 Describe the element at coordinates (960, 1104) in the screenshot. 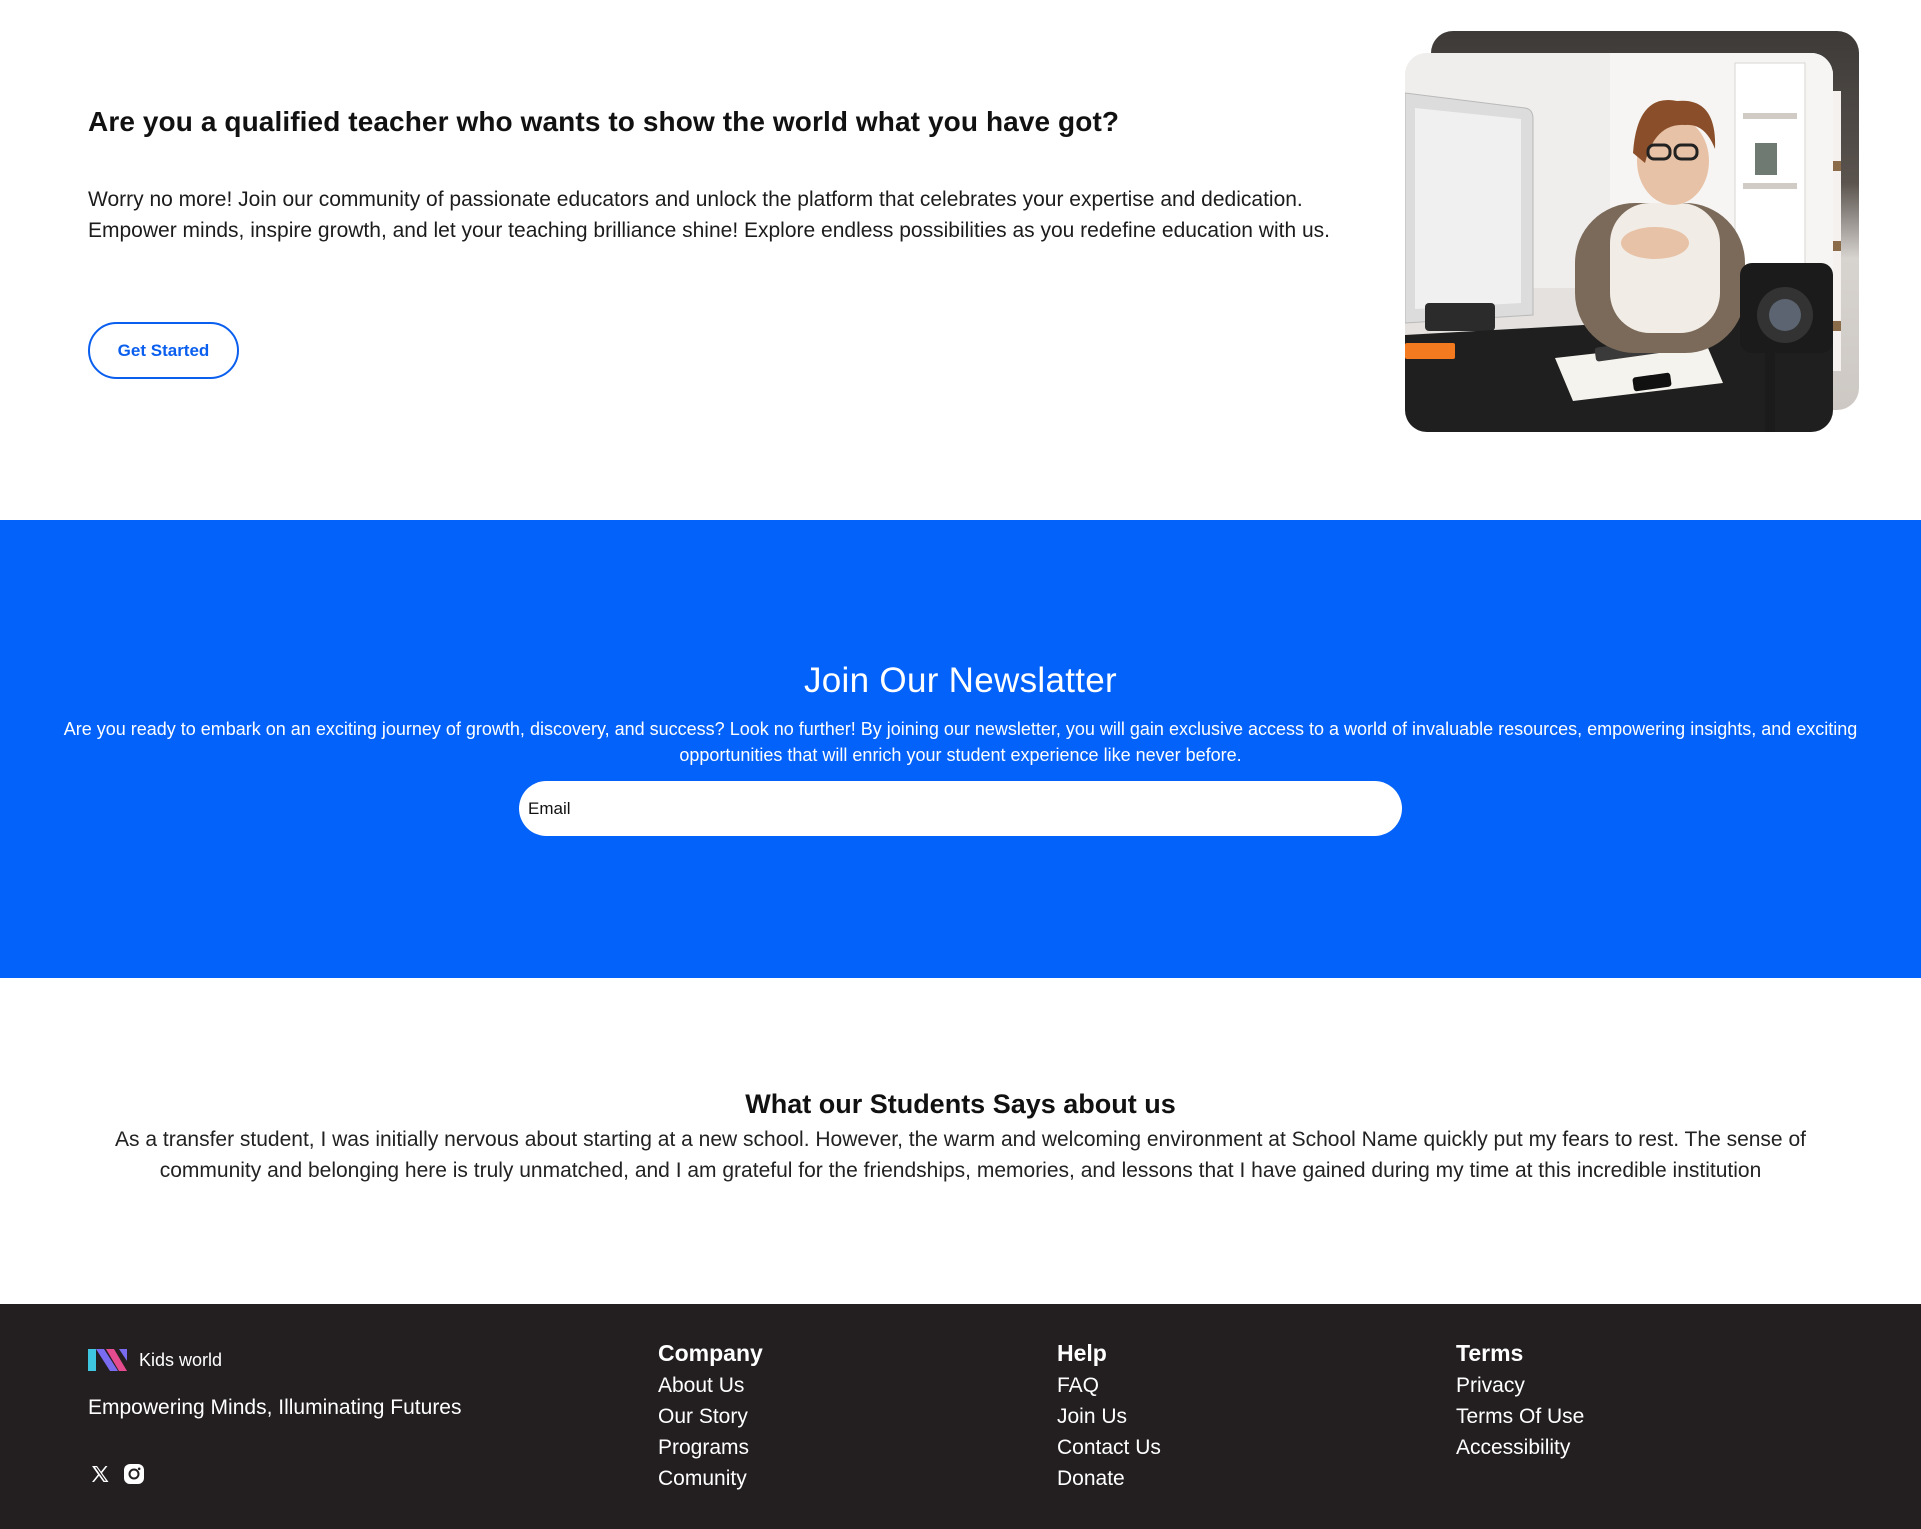

I see `testimonial-title: What our Students Says about us` at that location.